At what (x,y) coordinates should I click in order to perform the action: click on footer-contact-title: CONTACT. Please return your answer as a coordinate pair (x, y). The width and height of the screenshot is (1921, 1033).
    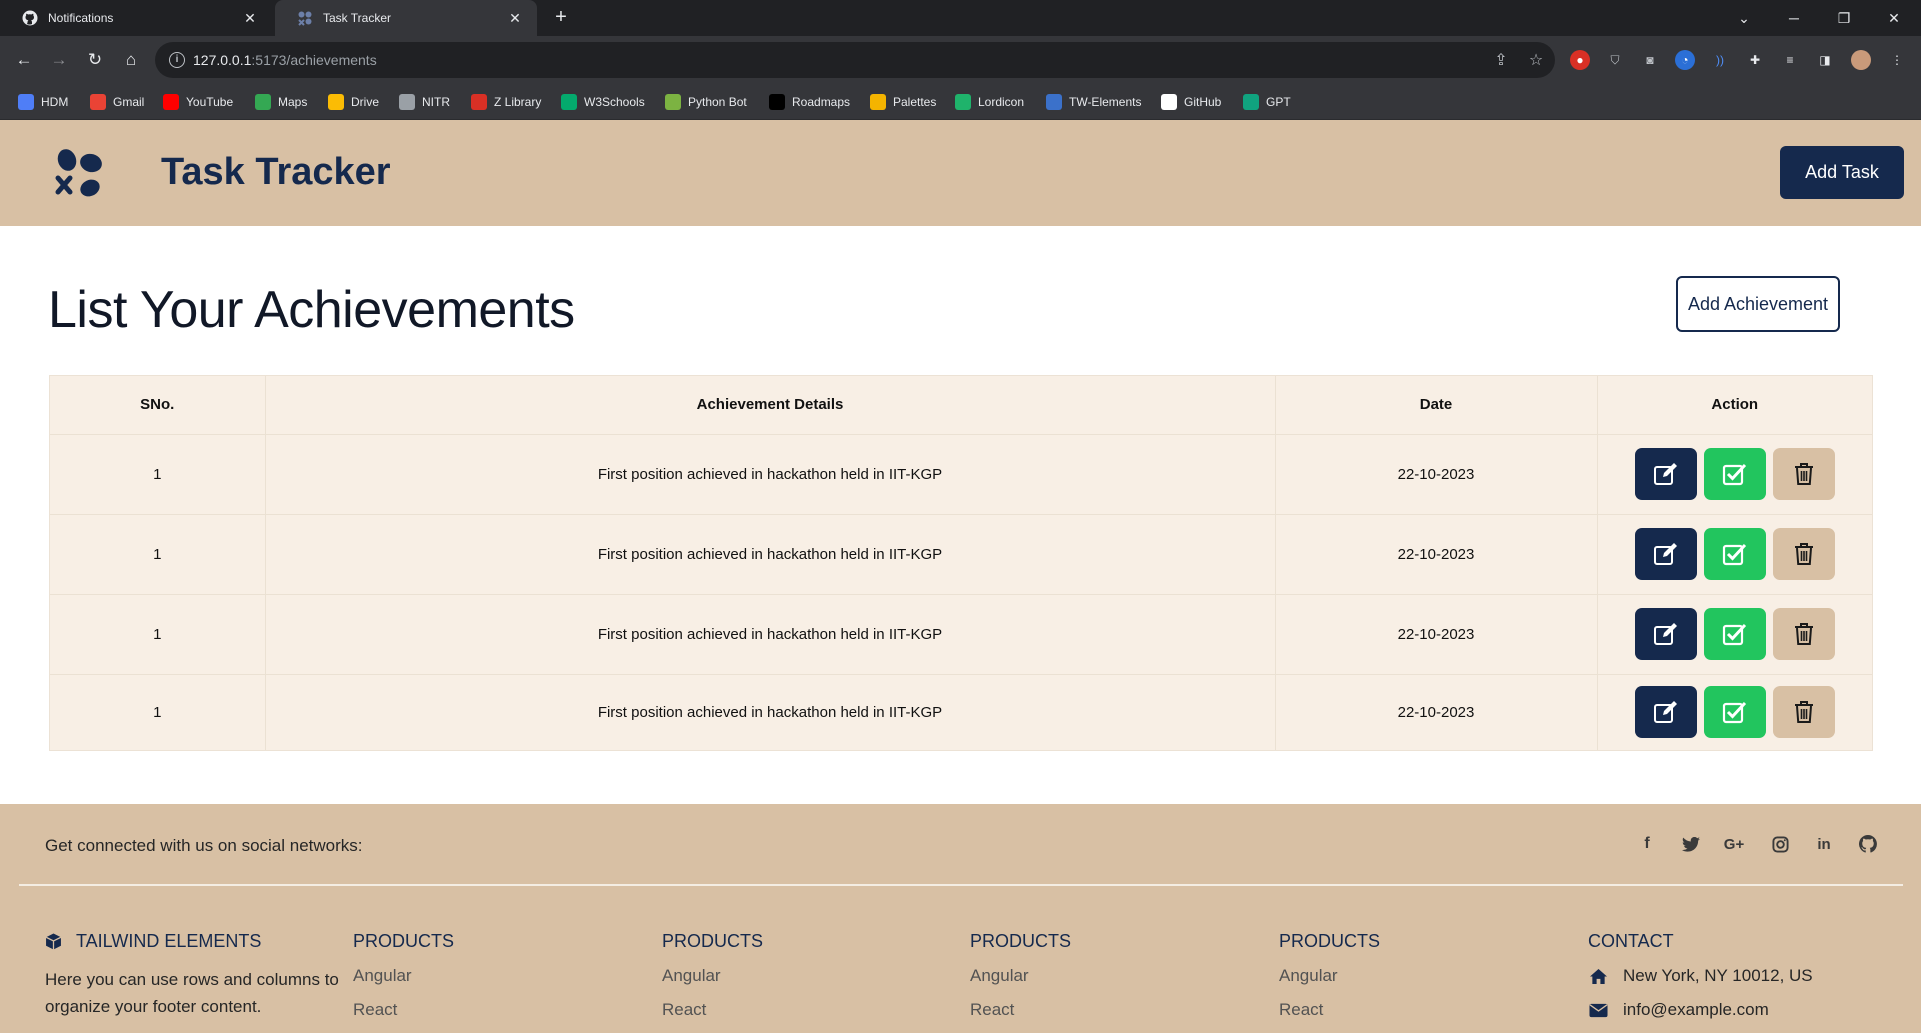
    Looking at the image, I should click on (1631, 941).